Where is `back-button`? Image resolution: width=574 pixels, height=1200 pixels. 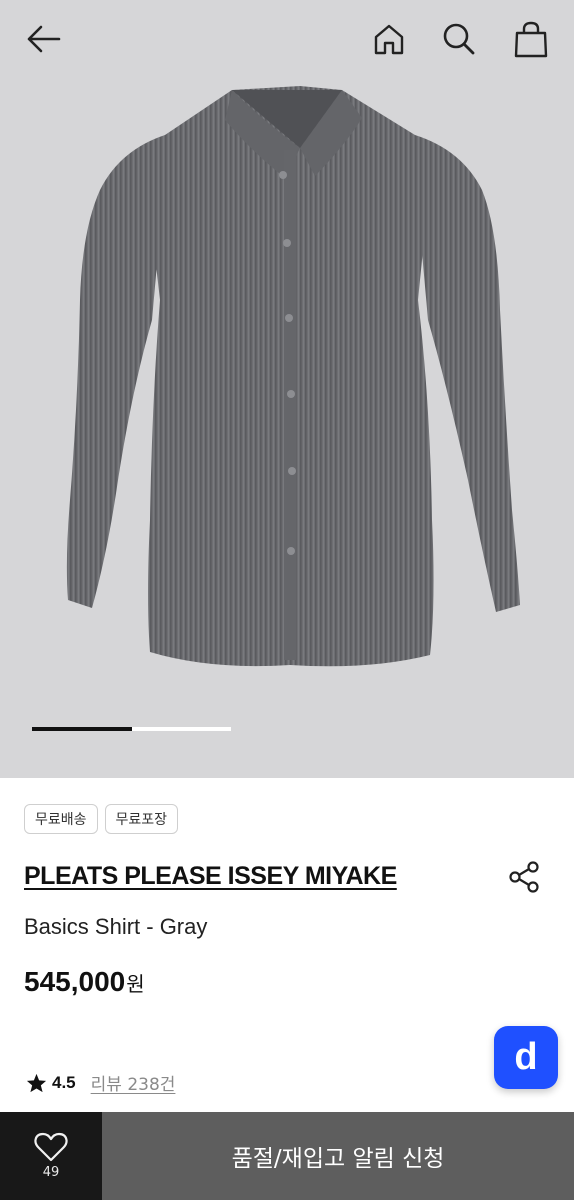 back-button is located at coordinates (43, 39).